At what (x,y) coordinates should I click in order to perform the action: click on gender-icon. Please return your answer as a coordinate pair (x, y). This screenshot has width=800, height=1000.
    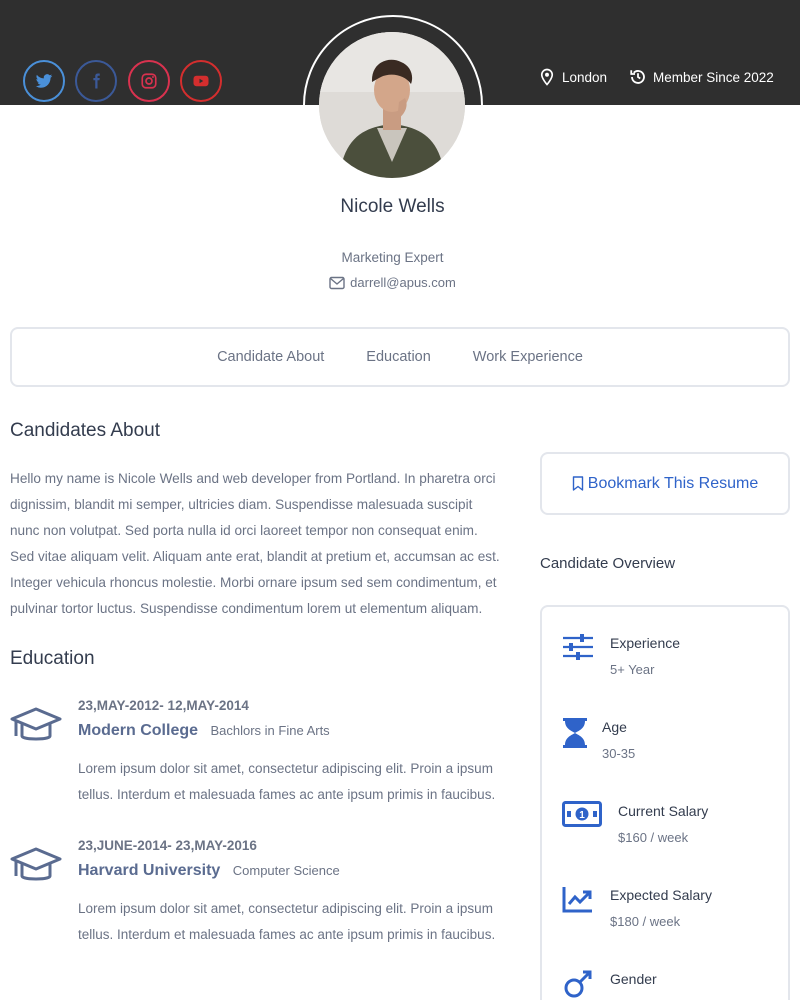
    Looking at the image, I should click on (578, 984).